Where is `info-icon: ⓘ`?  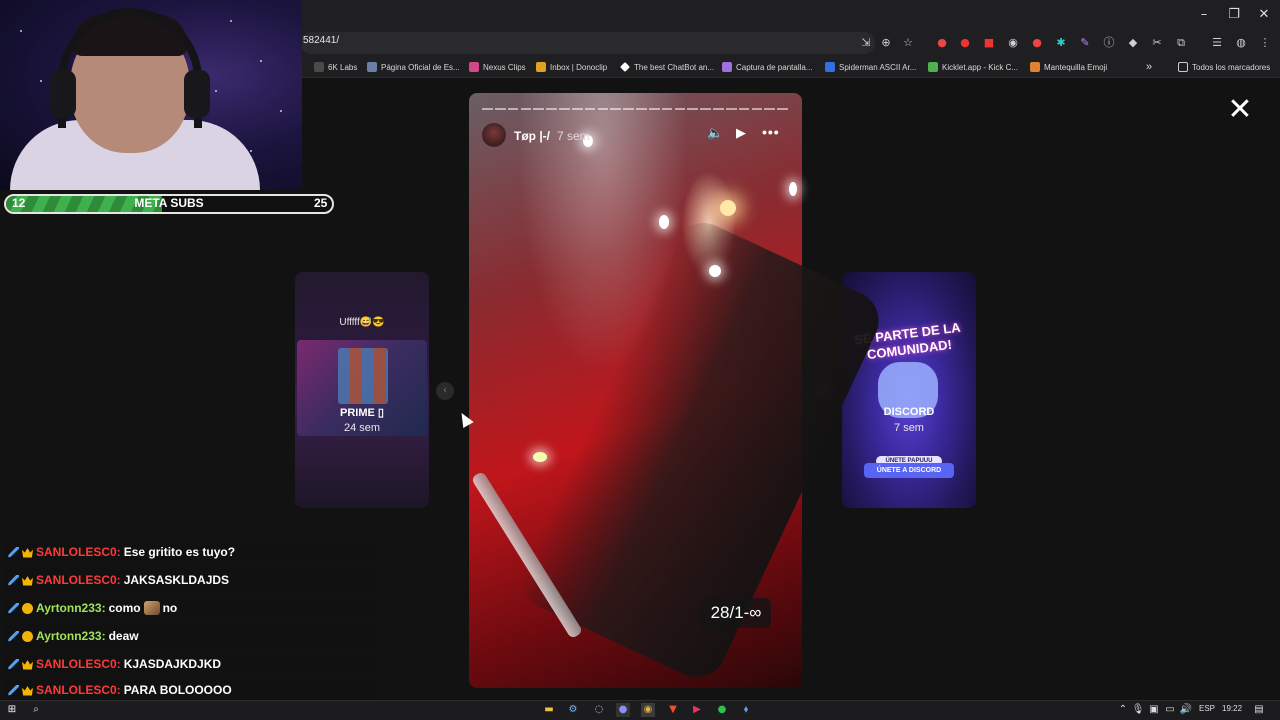
info-icon: ⓘ is located at coordinates (1109, 43).